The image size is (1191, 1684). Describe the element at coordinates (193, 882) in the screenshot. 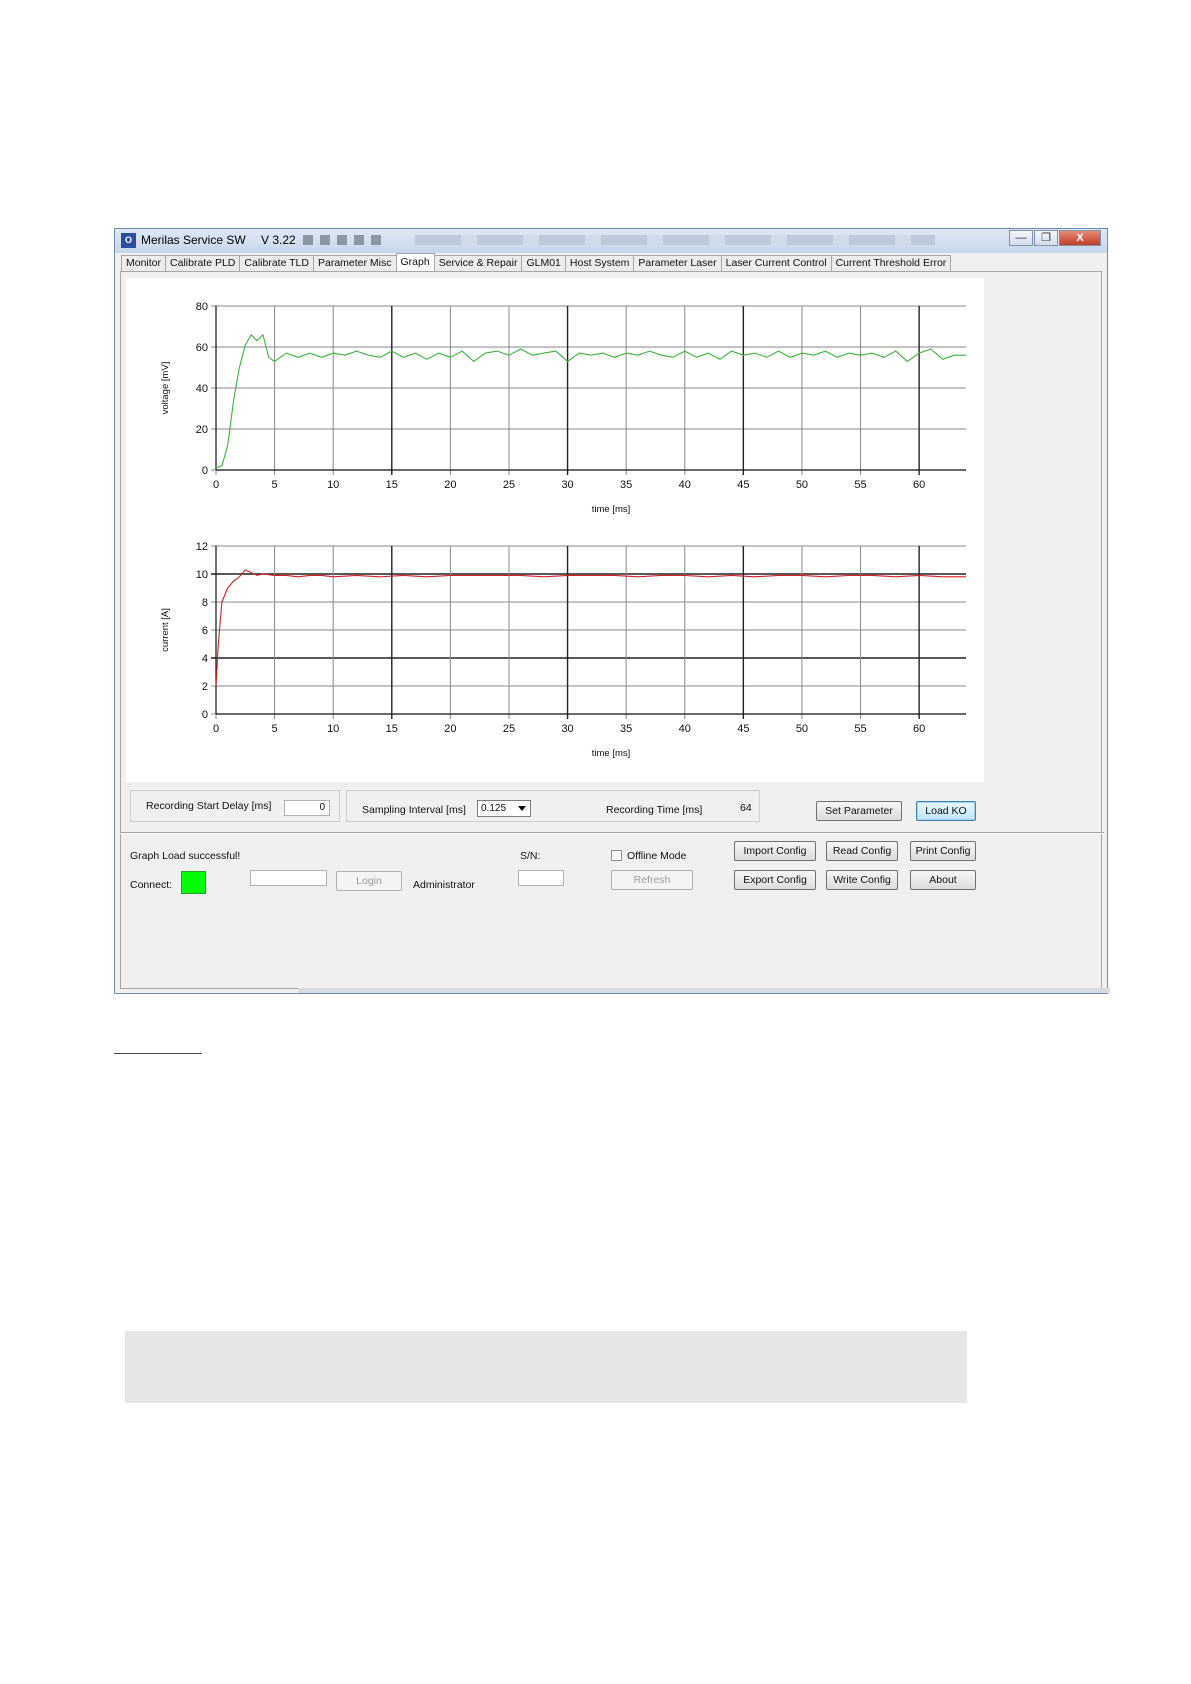

I see `connect-status-indicator` at that location.